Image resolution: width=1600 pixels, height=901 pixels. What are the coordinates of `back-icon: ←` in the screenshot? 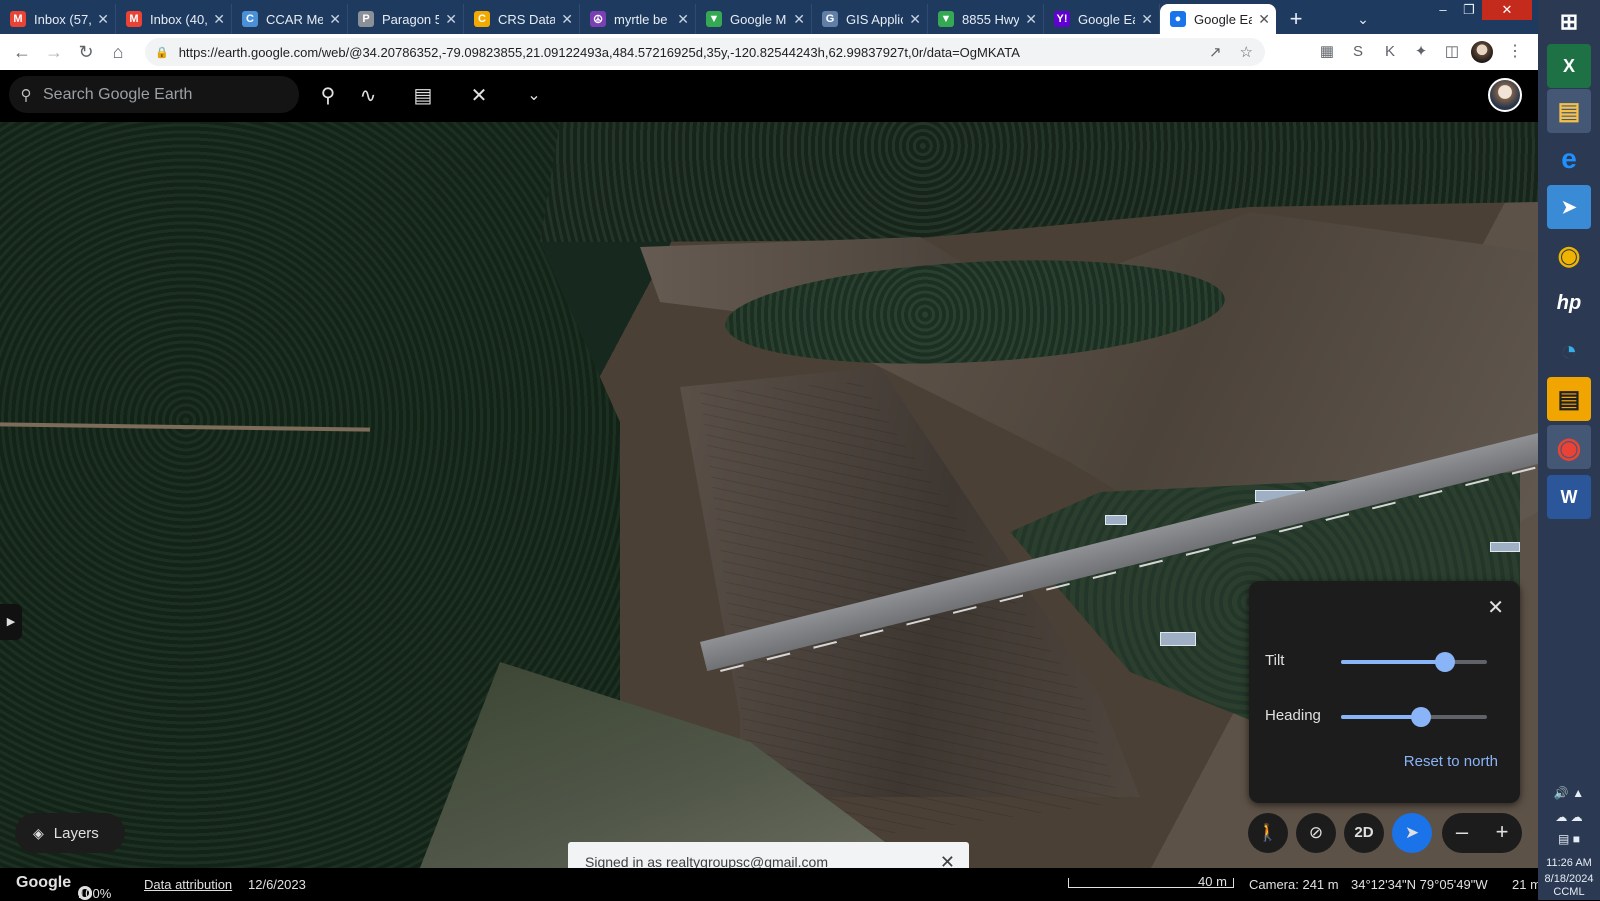 It's located at (22, 52).